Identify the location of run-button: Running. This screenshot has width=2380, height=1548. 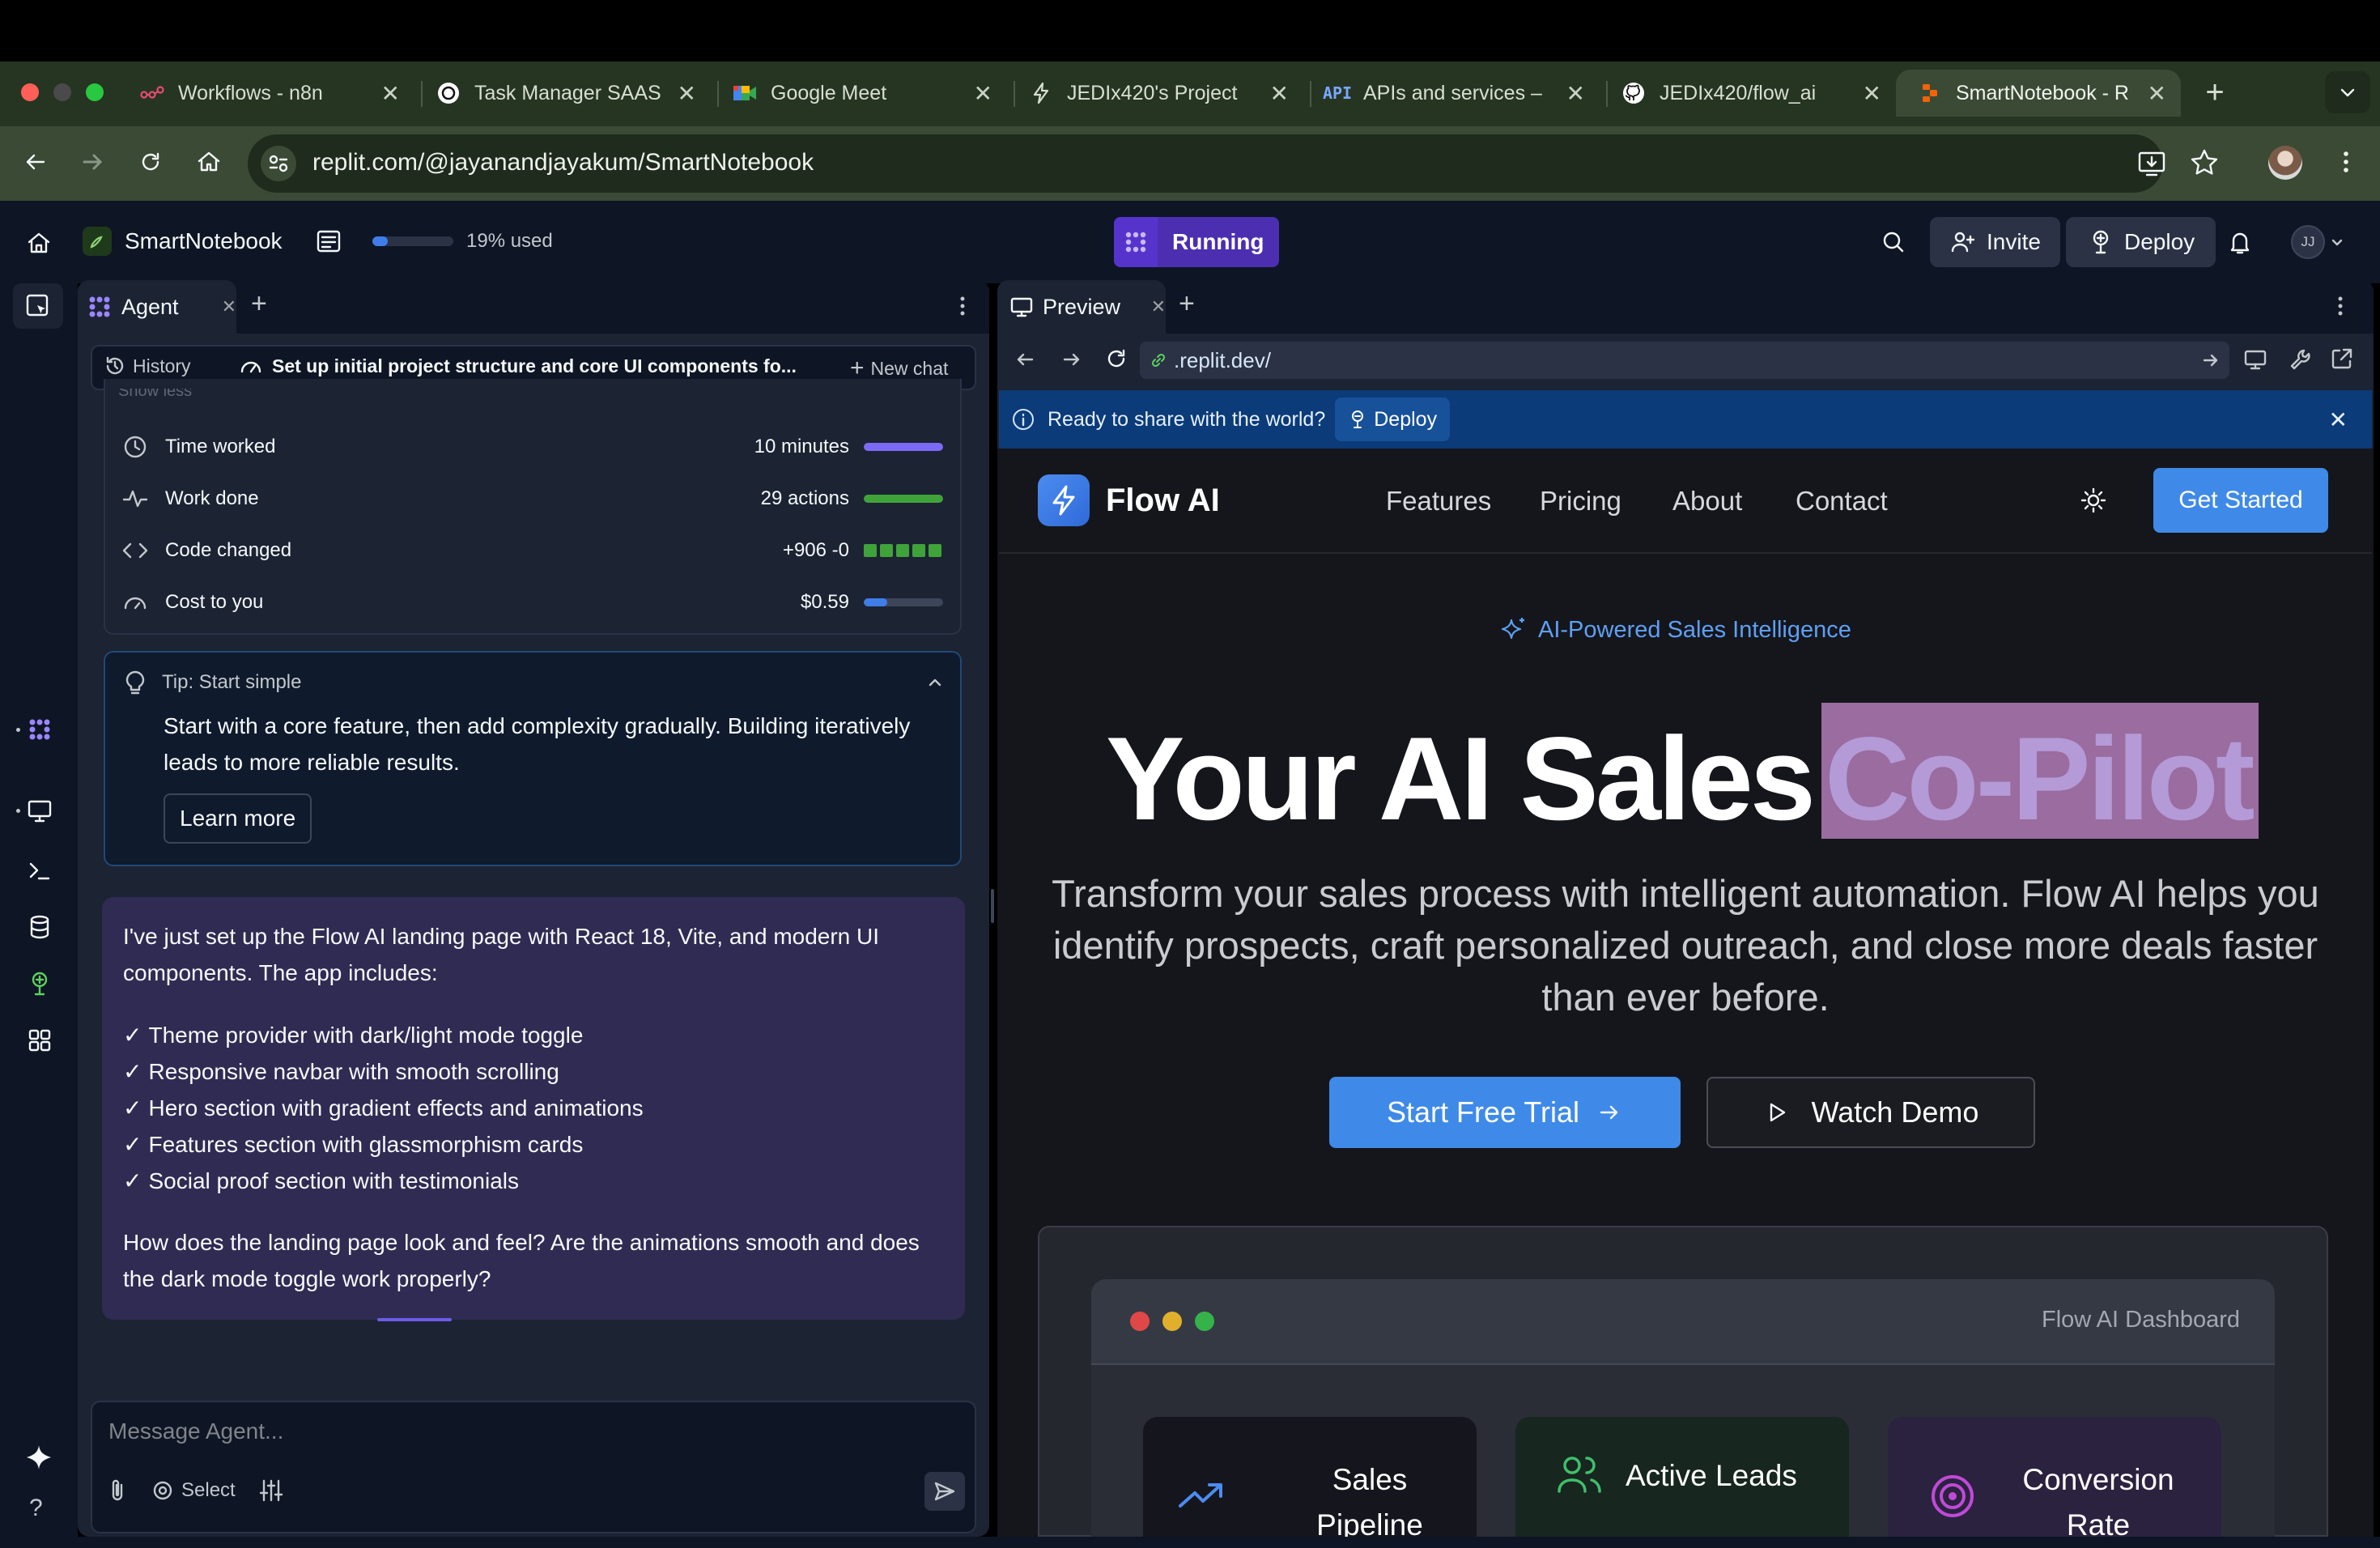
(1196, 242).